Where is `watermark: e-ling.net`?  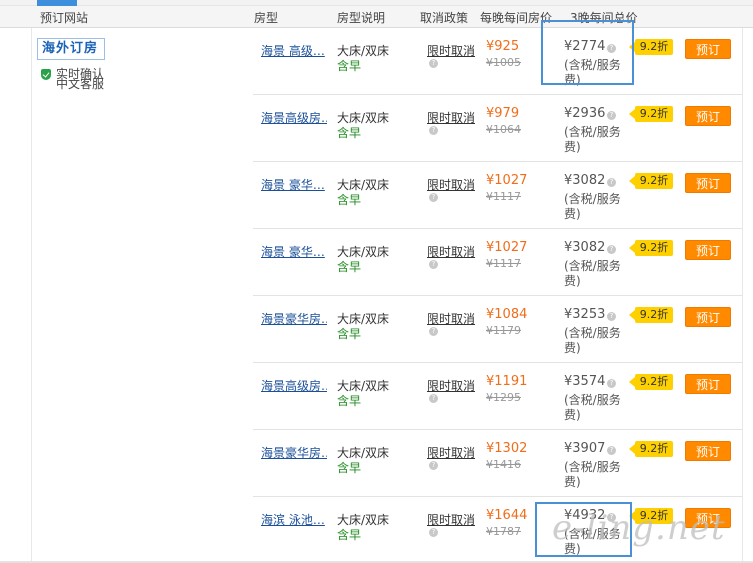 watermark: e-ling.net is located at coordinates (639, 528).